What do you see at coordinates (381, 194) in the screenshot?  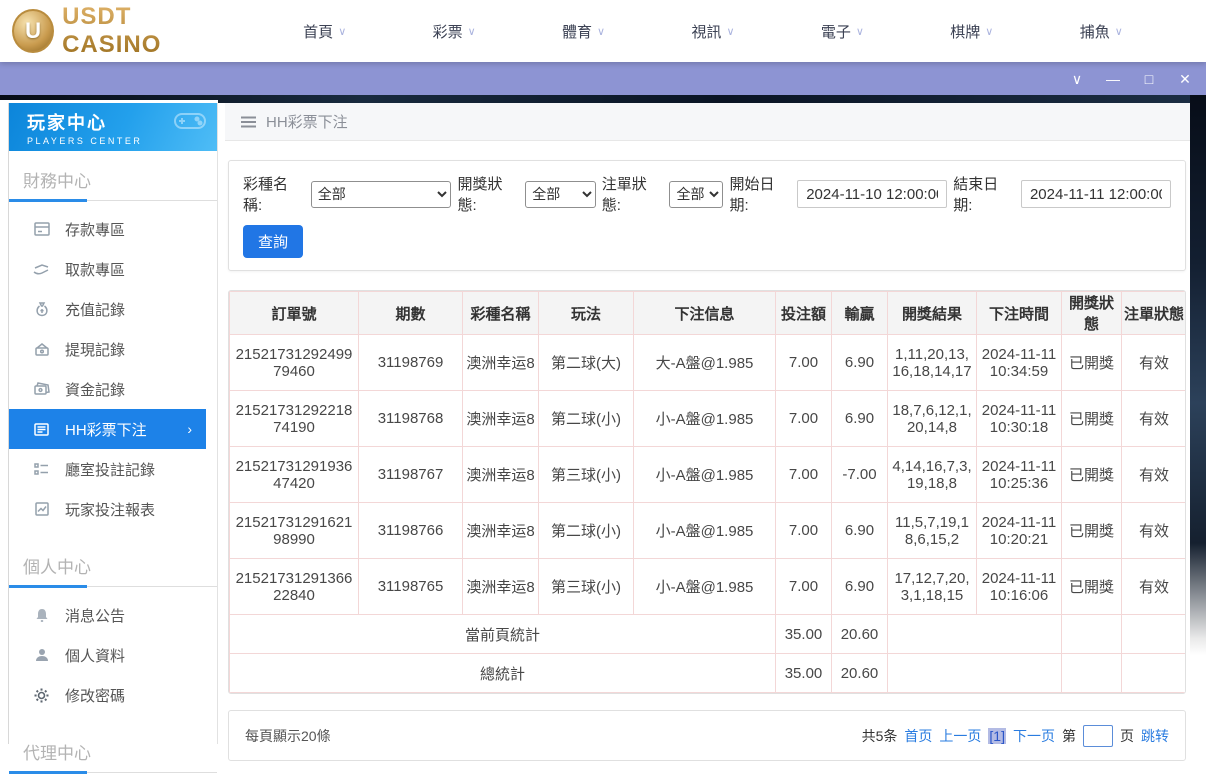 I see `lottery-name-select: 全部` at bounding box center [381, 194].